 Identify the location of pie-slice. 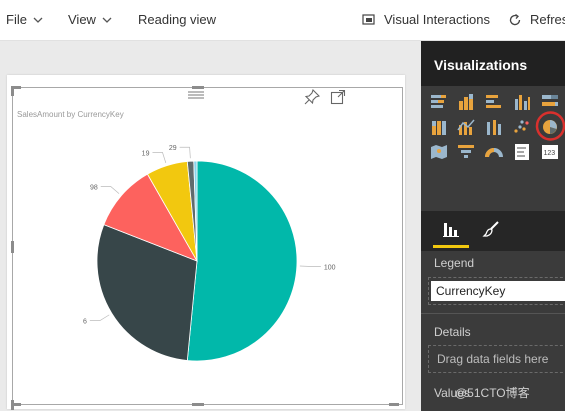
(242, 261).